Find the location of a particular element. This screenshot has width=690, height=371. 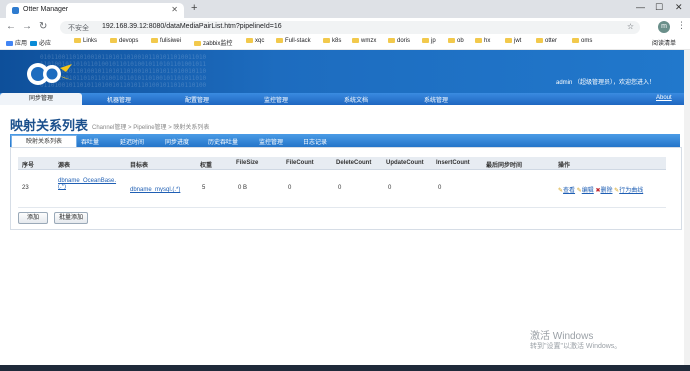

nav-system-docs: 系统文档 is located at coordinates (356, 99).